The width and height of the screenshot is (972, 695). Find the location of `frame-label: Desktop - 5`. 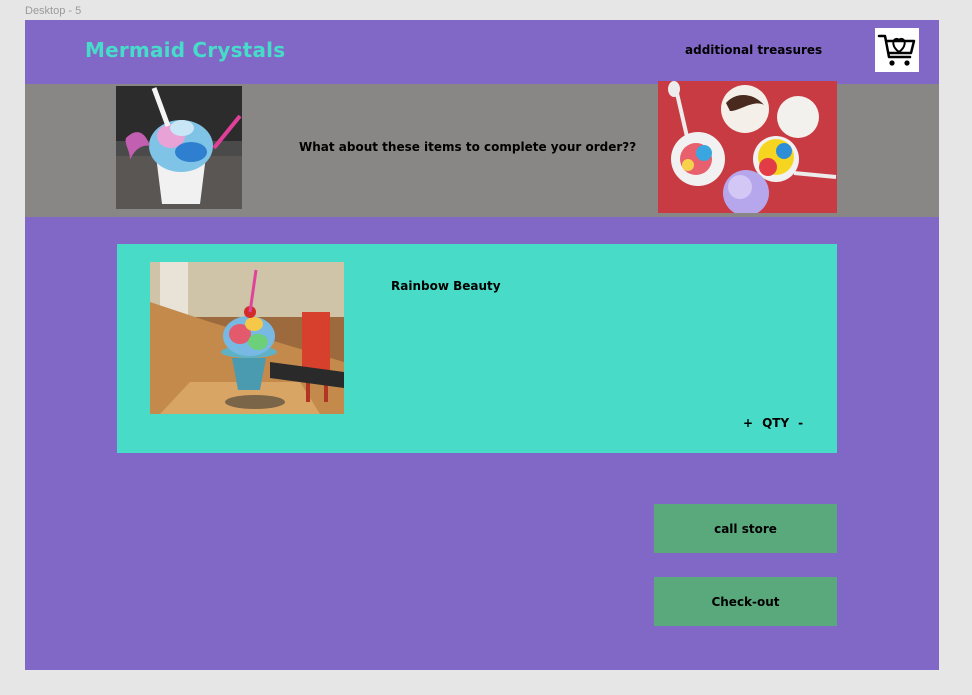

frame-label: Desktop - 5 is located at coordinates (53, 11).